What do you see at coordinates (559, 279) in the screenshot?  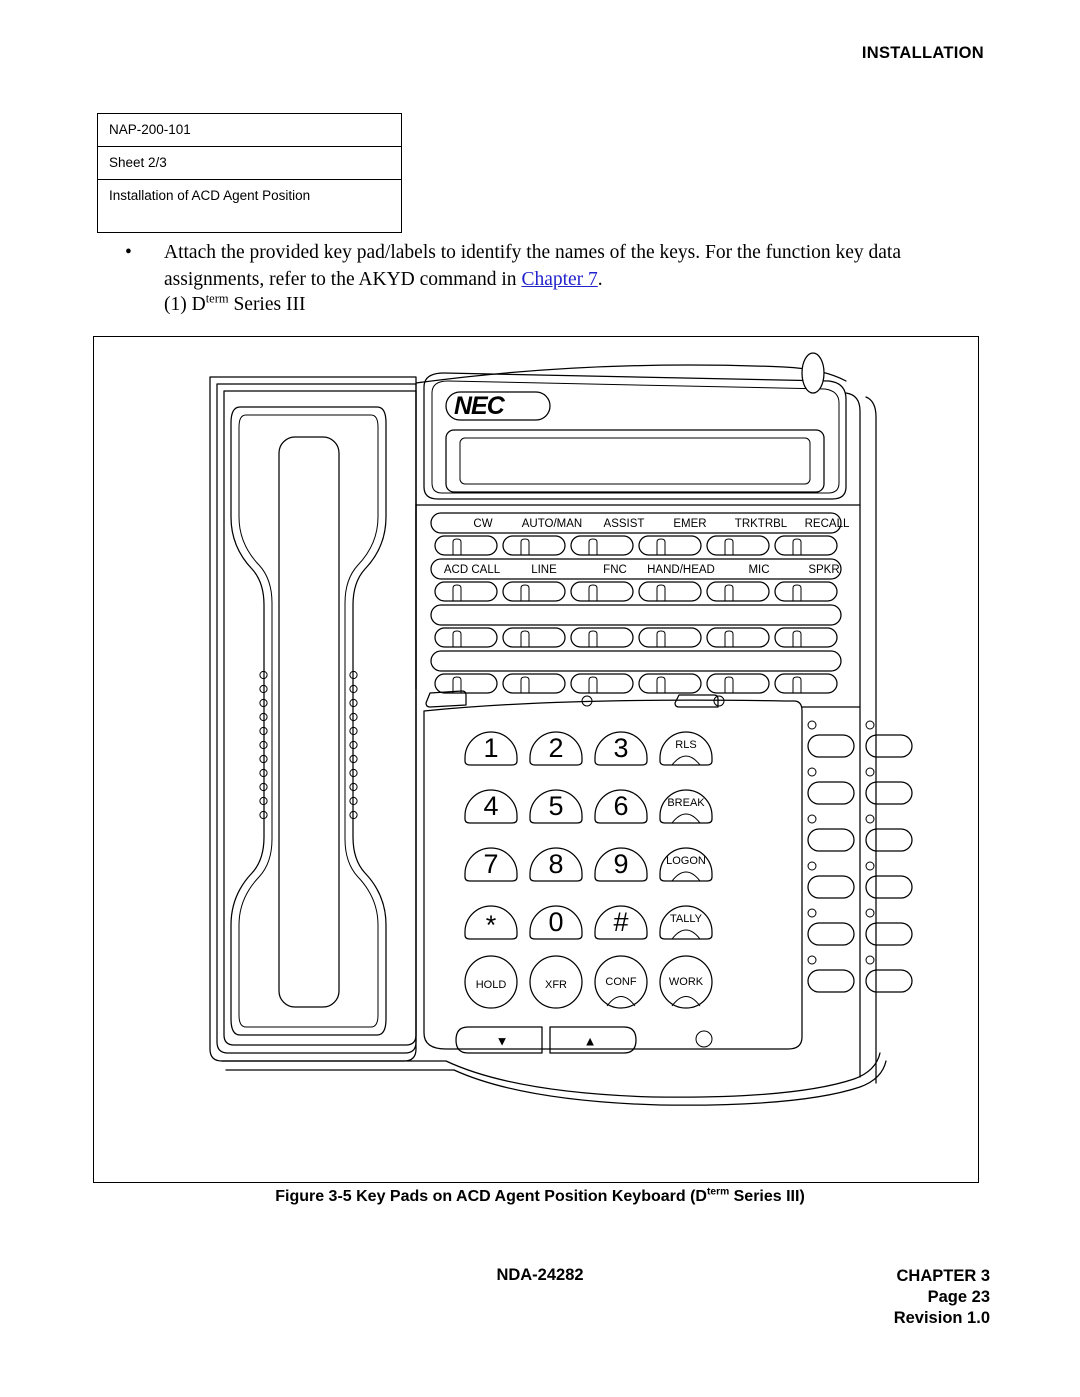 I see `chapter-7-link: Chapter 7` at bounding box center [559, 279].